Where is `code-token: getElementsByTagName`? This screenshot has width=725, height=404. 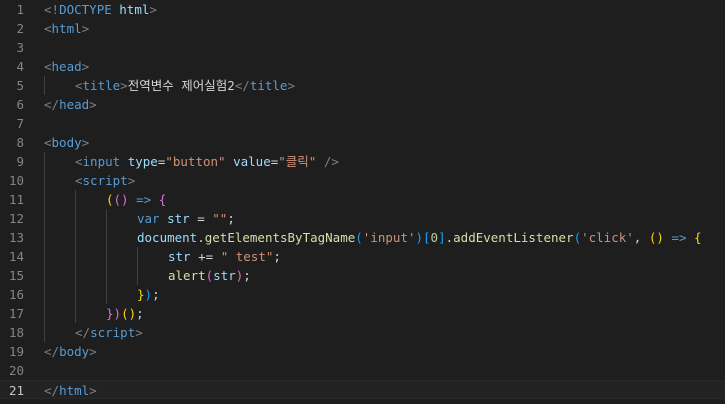 code-token: getElementsByTagName is located at coordinates (280, 237).